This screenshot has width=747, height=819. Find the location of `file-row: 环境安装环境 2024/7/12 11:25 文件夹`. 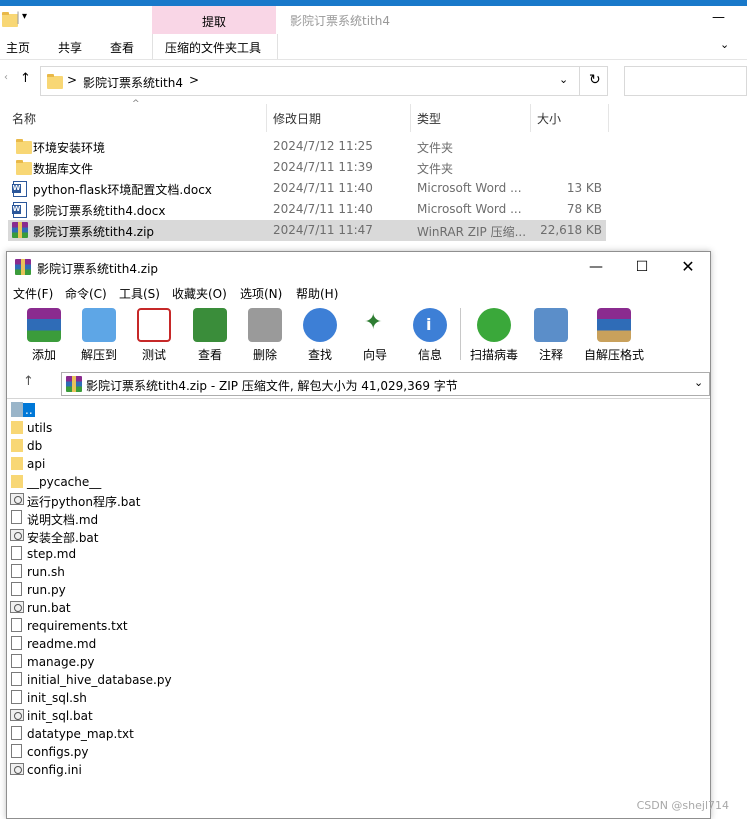

file-row: 环境安装环境 2024/7/12 11:25 文件夹 is located at coordinates (307, 146).